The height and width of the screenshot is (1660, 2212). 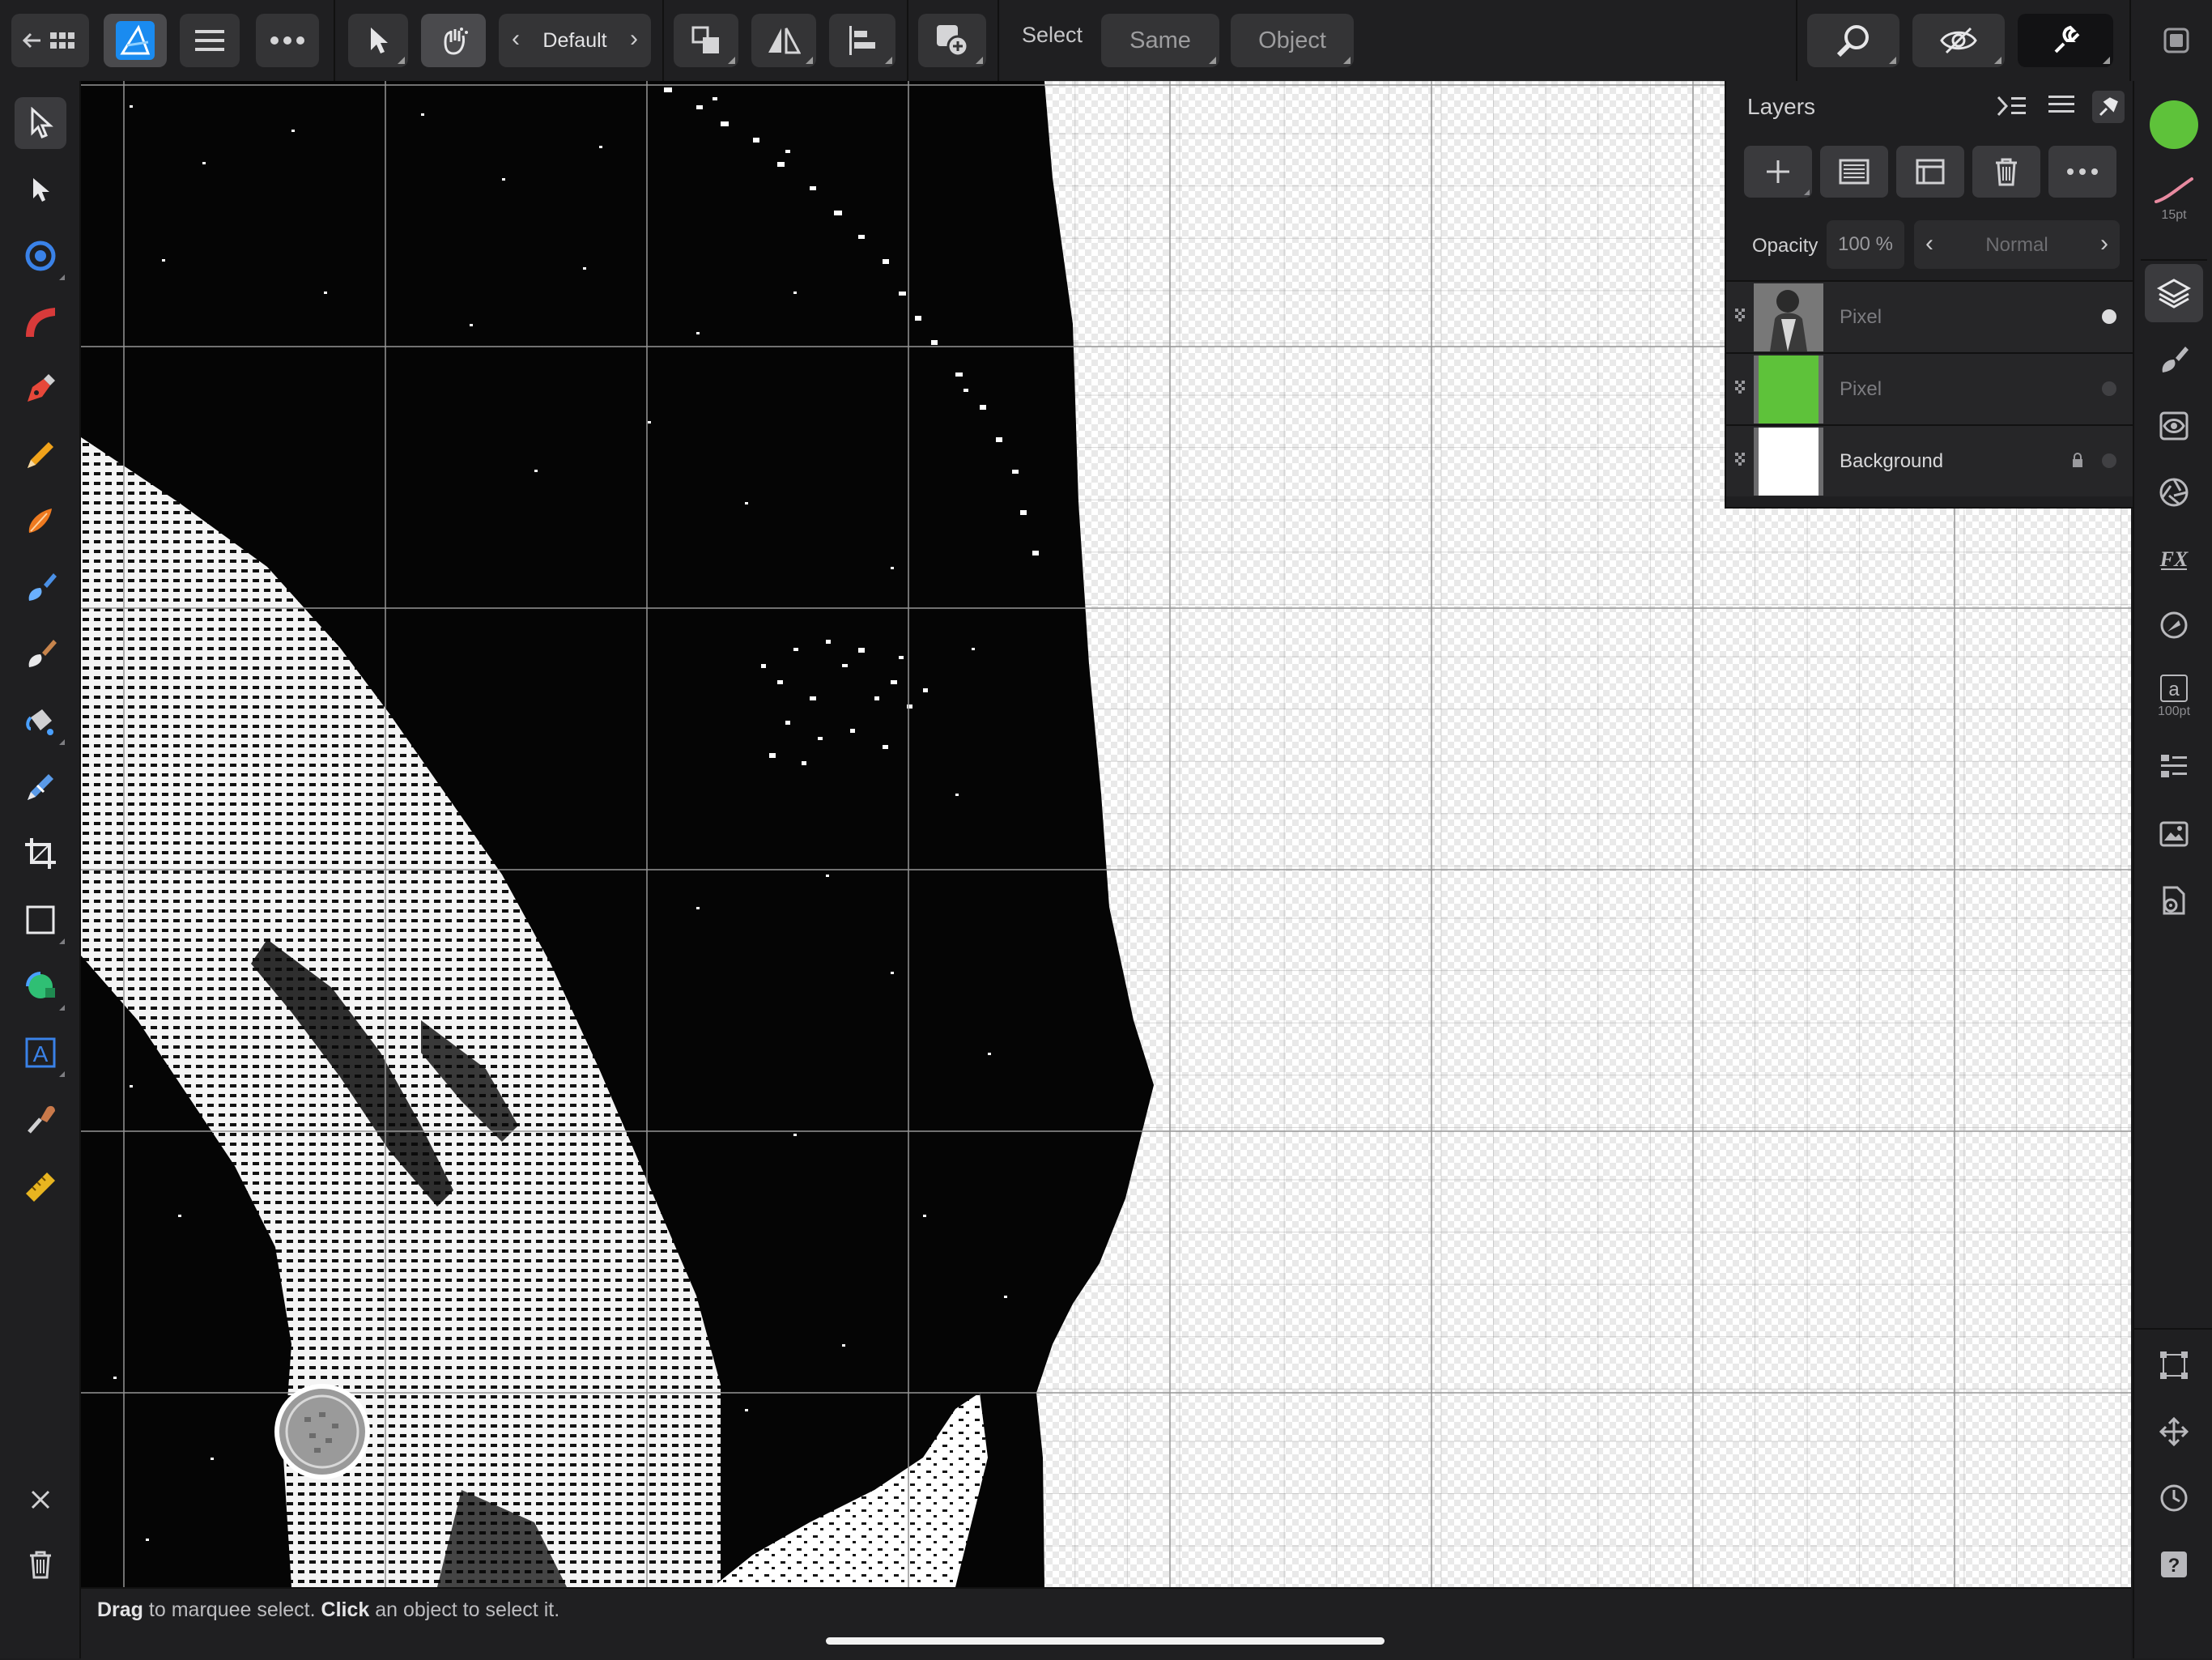 What do you see at coordinates (41, 920) in the screenshot?
I see `rectangle-tool` at bounding box center [41, 920].